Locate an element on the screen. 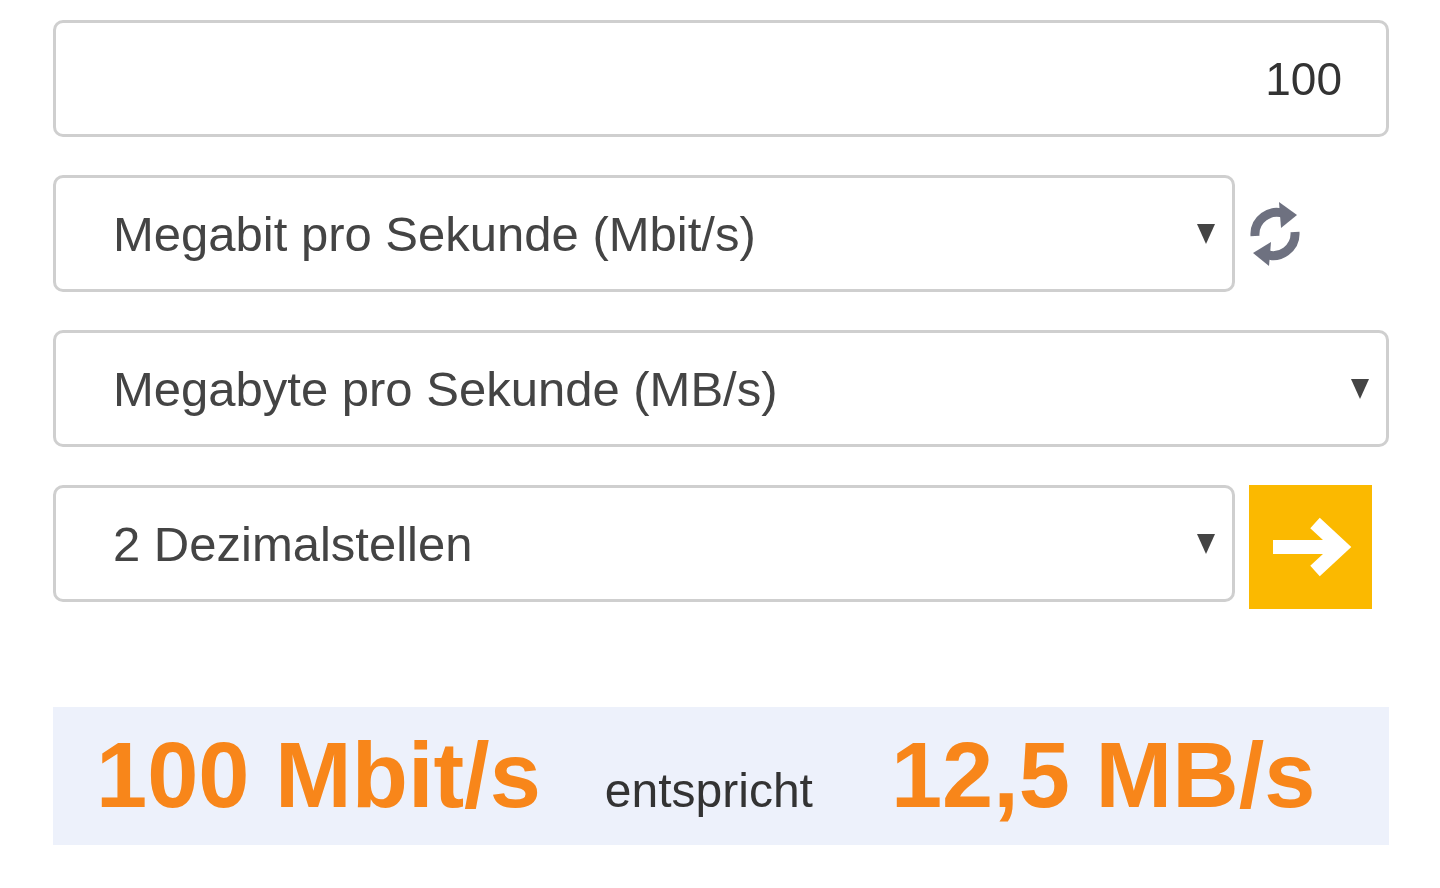  converted-quantity: 12,5 MB/s is located at coordinates (1103, 775).